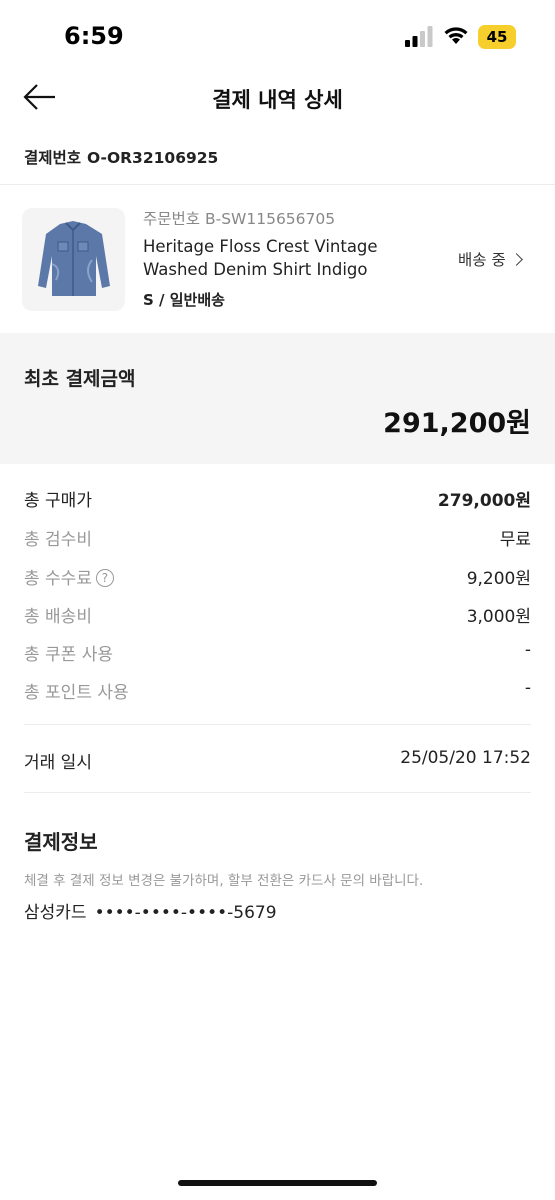 This screenshot has width=555, height=1200. What do you see at coordinates (515, 540) in the screenshot?
I see `breakdown-value: 무료` at bounding box center [515, 540].